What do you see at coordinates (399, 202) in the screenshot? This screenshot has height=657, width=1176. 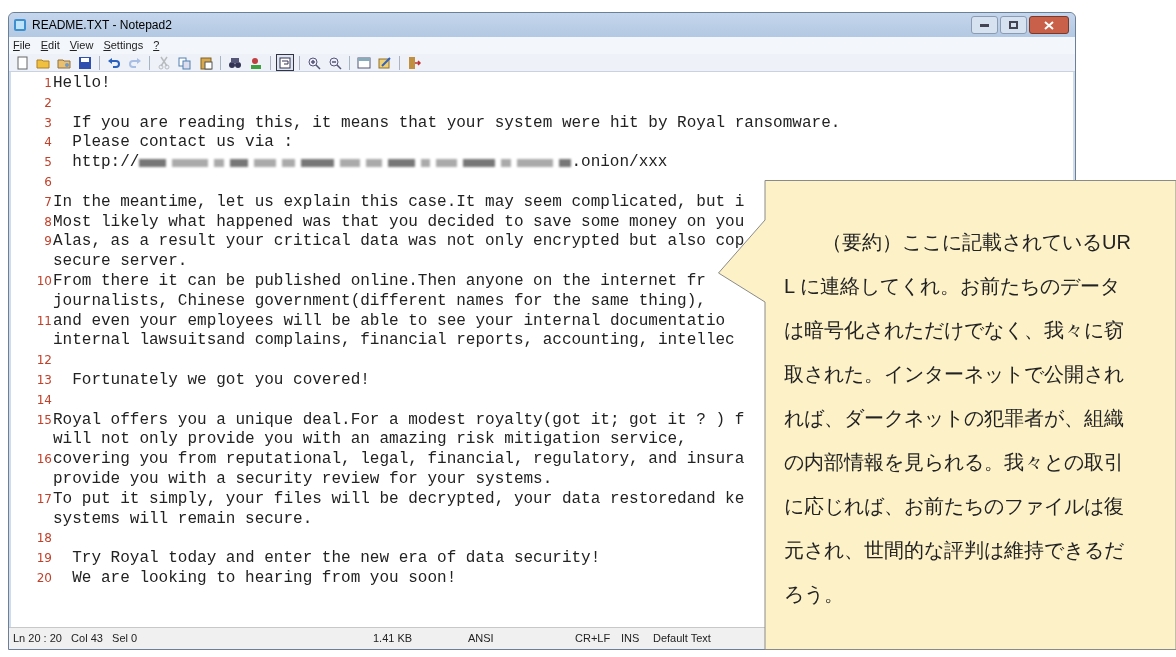 I see `text-line: In the meantime, let us explain this case.It may seem complicated, but i` at bounding box center [399, 202].